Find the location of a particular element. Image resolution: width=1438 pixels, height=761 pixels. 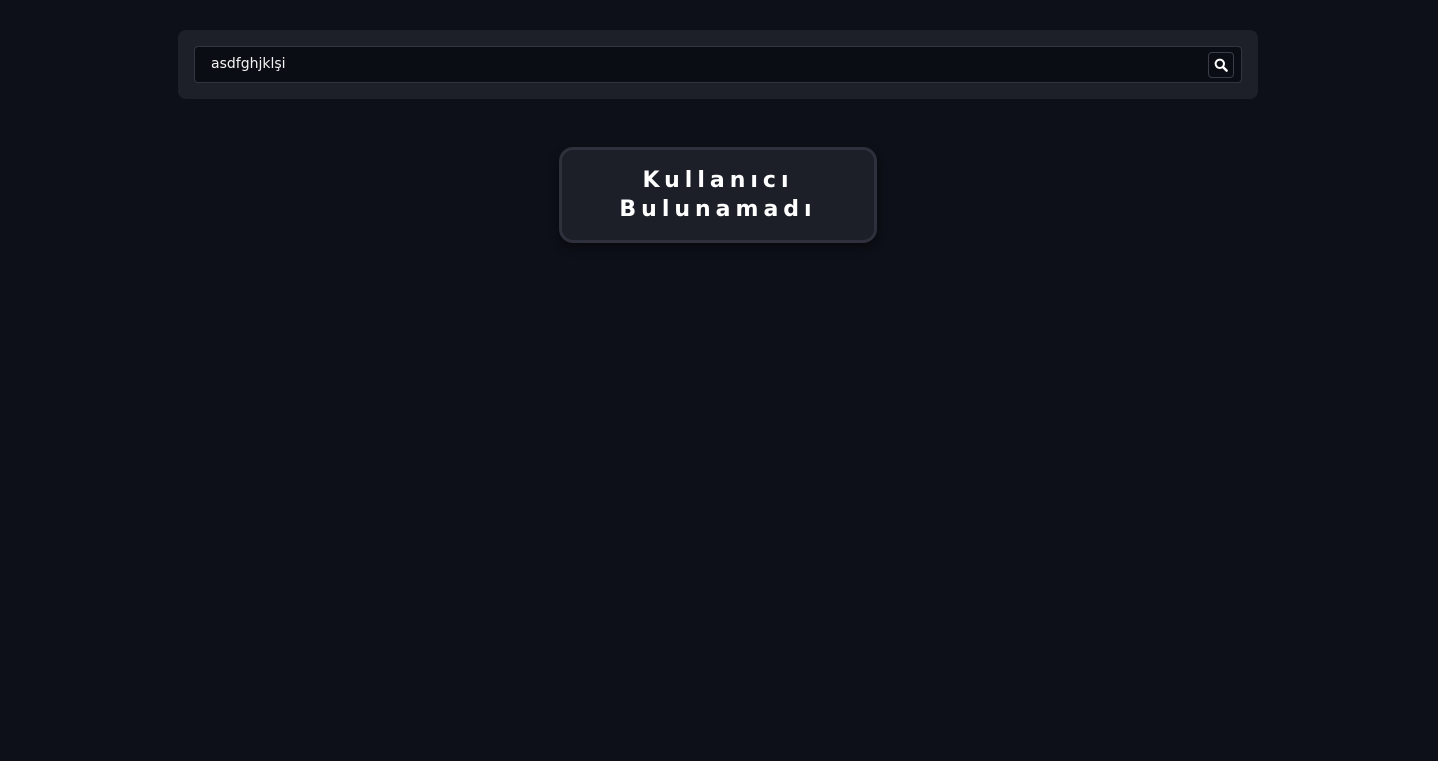

user-not-found-card: Kullanıcı Bulunamadı is located at coordinates (718, 195).